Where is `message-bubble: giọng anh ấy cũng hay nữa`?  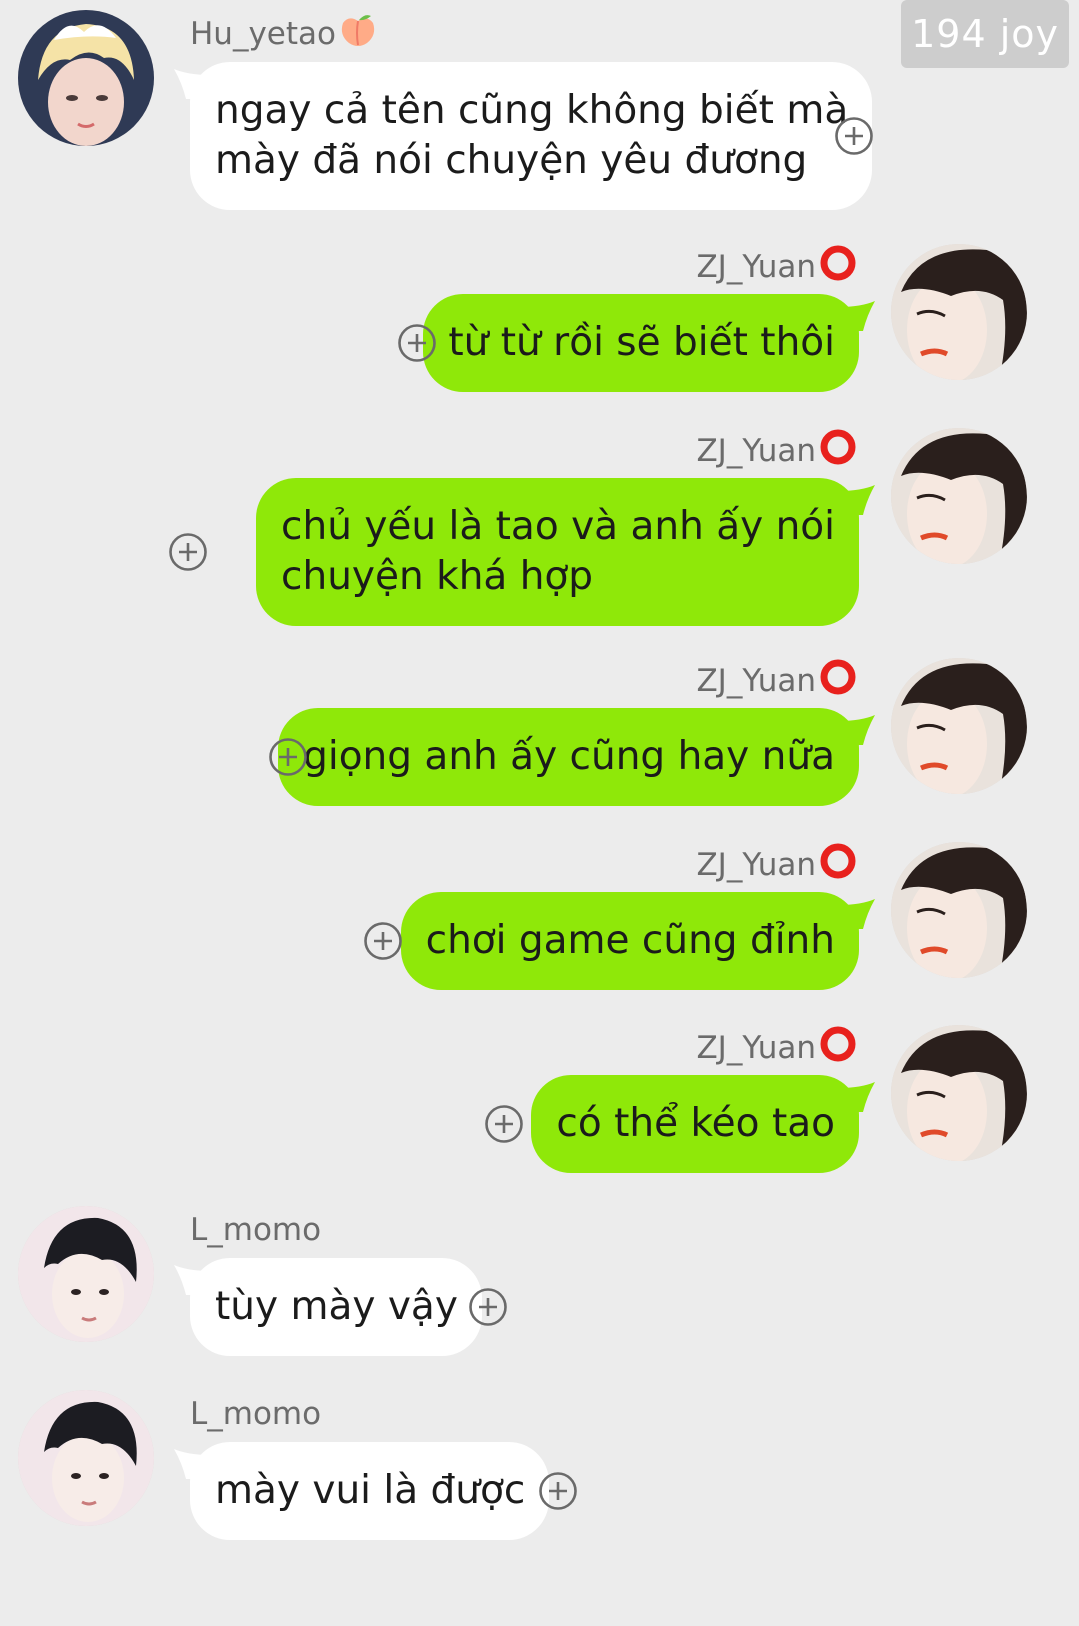 message-bubble: giọng anh ấy cũng hay nữa is located at coordinates (576, 757).